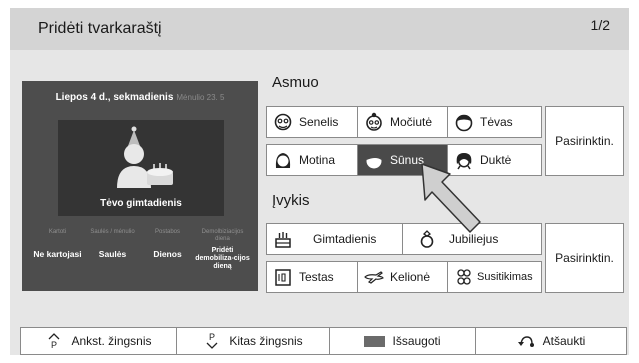 The height and width of the screenshot is (363, 639). What do you see at coordinates (584, 141) in the screenshot?
I see `person-custom-button: Pasirinktin.` at bounding box center [584, 141].